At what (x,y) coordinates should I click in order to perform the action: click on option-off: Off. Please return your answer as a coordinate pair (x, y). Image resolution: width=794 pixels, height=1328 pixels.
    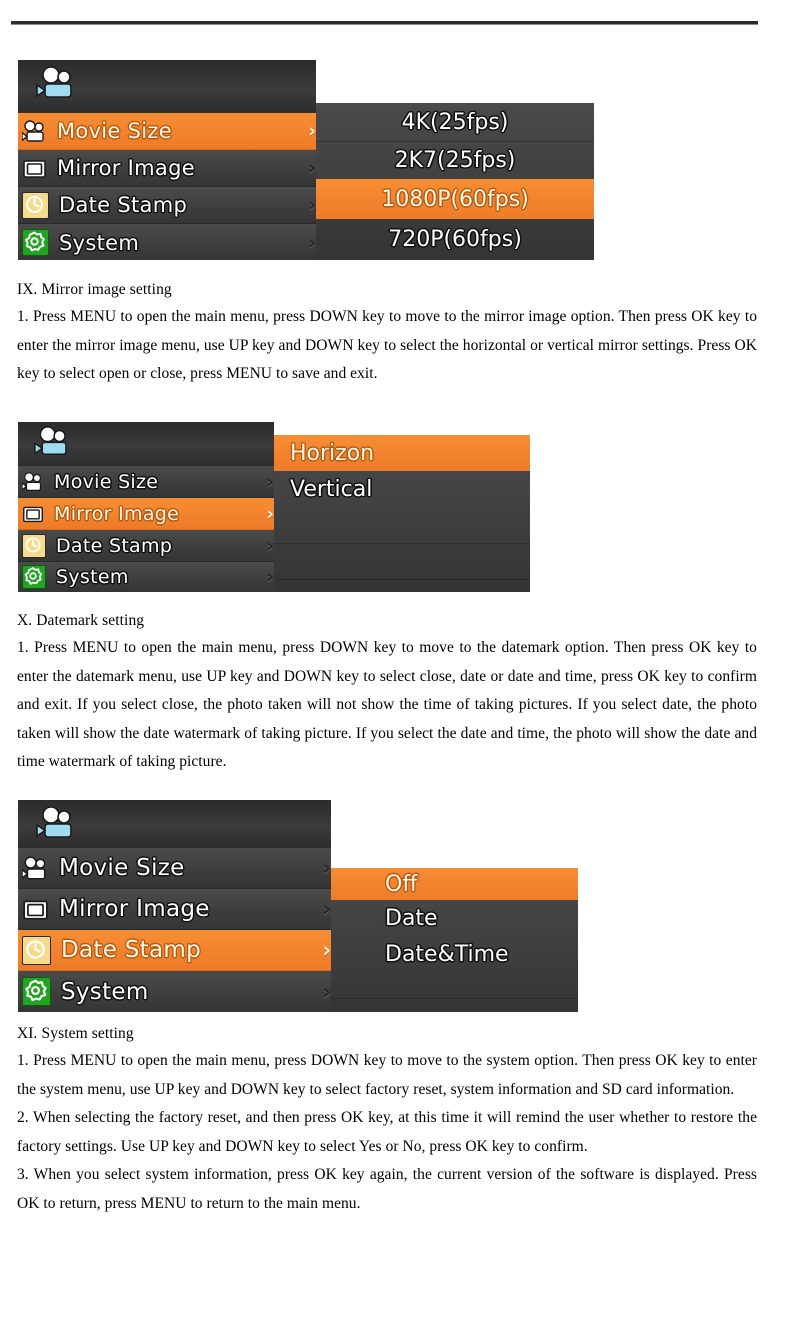
    Looking at the image, I should click on (454, 884).